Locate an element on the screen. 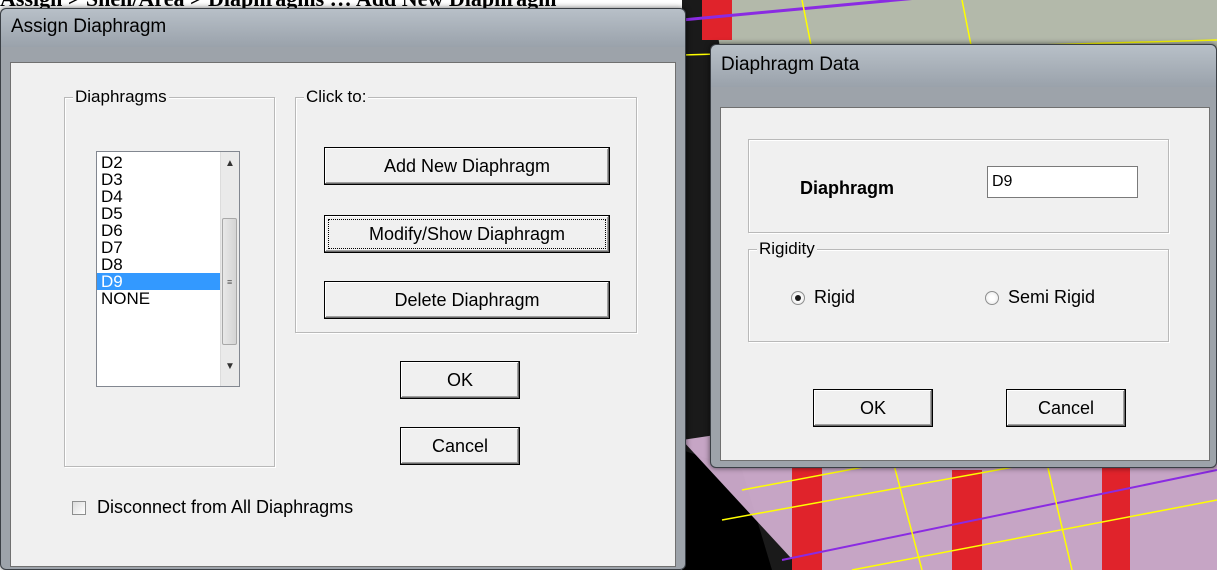  diaphragm-list-scrollbar: ▲ ≡ ▼ is located at coordinates (229, 269).